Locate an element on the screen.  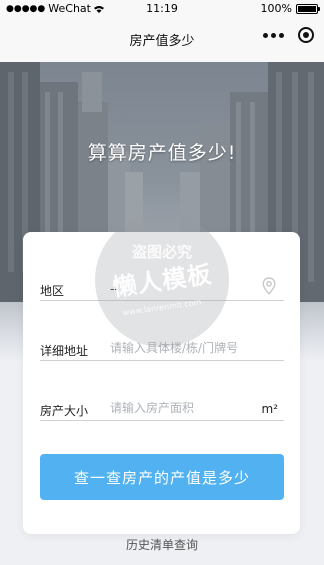
address-input is located at coordinates (195, 348).